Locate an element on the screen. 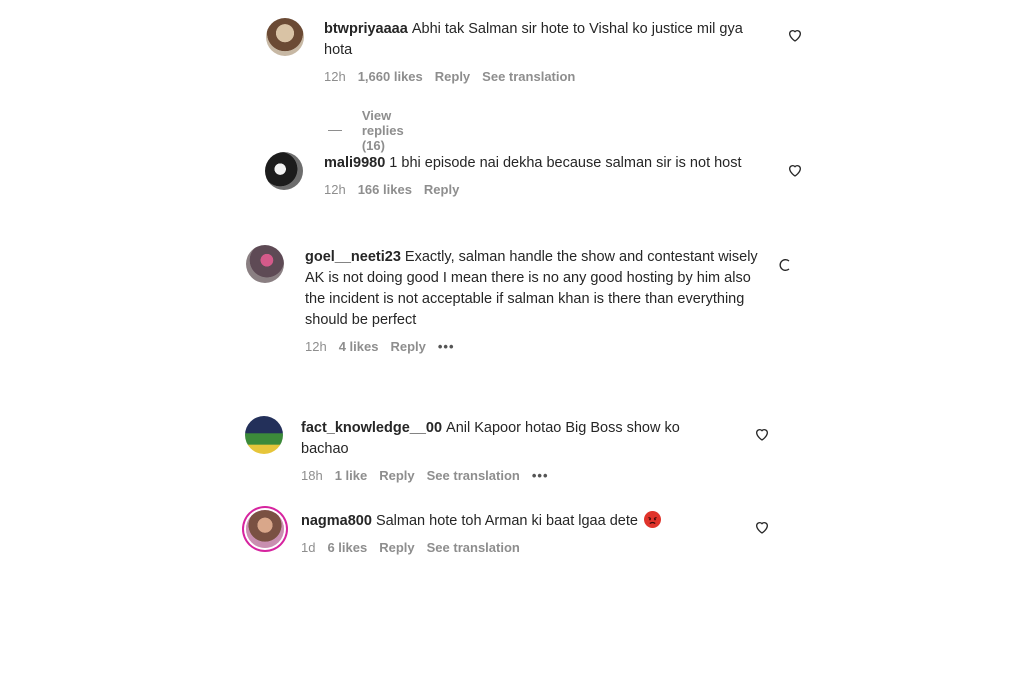  angry-face-icon is located at coordinates (652, 519).